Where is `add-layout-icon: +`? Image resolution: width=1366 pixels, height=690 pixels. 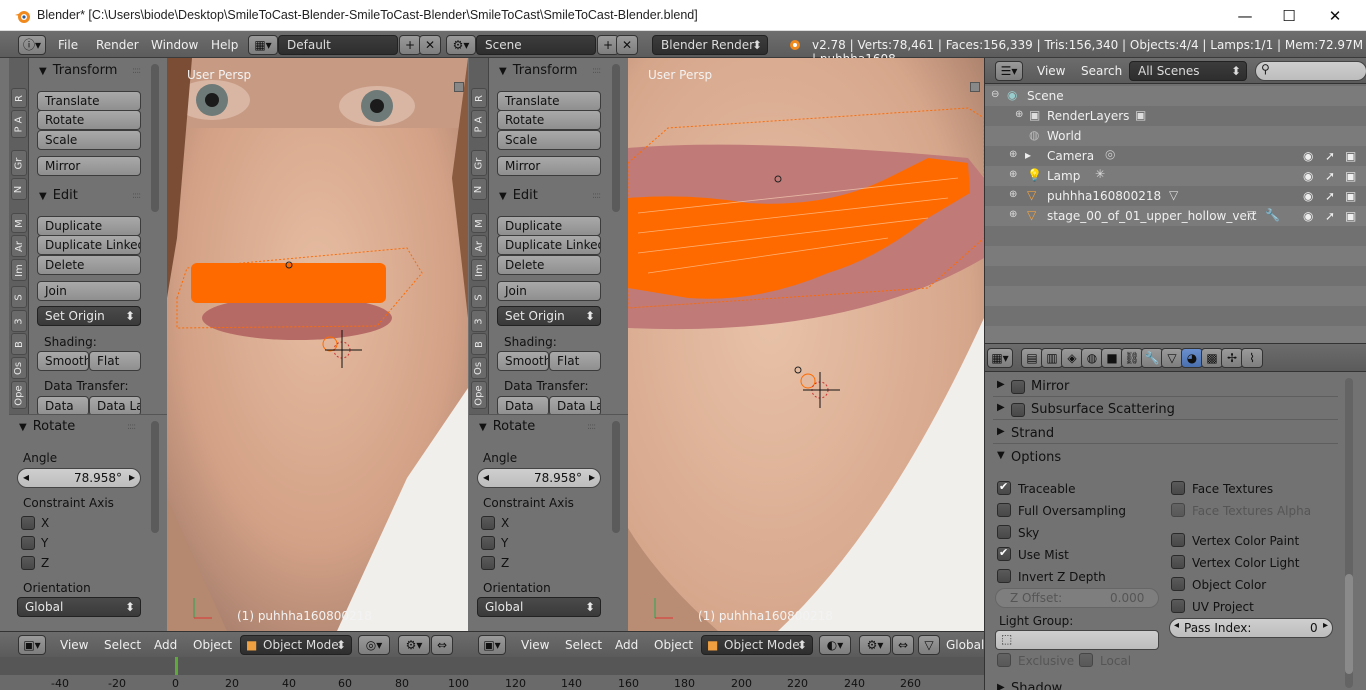 add-layout-icon: + is located at coordinates (410, 45).